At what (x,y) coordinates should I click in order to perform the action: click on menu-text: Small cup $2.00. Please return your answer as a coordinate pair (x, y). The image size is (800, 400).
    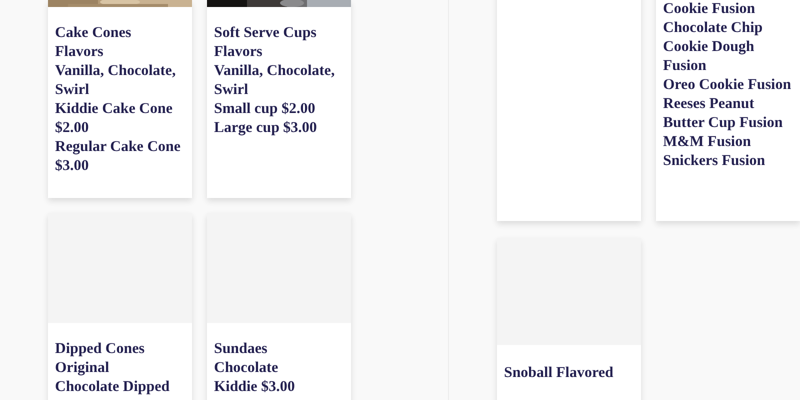
    Looking at the image, I should click on (265, 109).